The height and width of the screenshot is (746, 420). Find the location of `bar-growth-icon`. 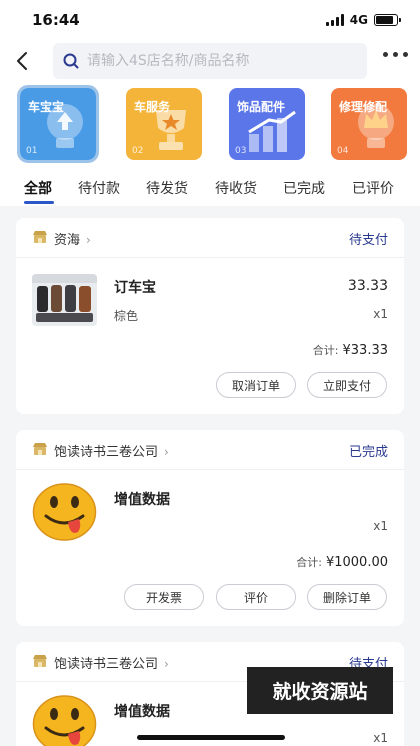

bar-growth-icon is located at coordinates (272, 131).